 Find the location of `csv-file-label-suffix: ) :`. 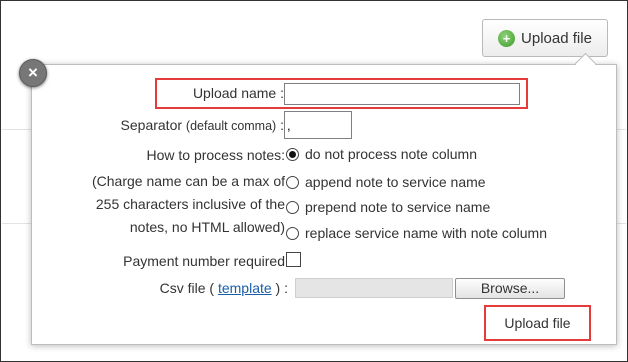

csv-file-label-suffix: ) : is located at coordinates (279, 288).